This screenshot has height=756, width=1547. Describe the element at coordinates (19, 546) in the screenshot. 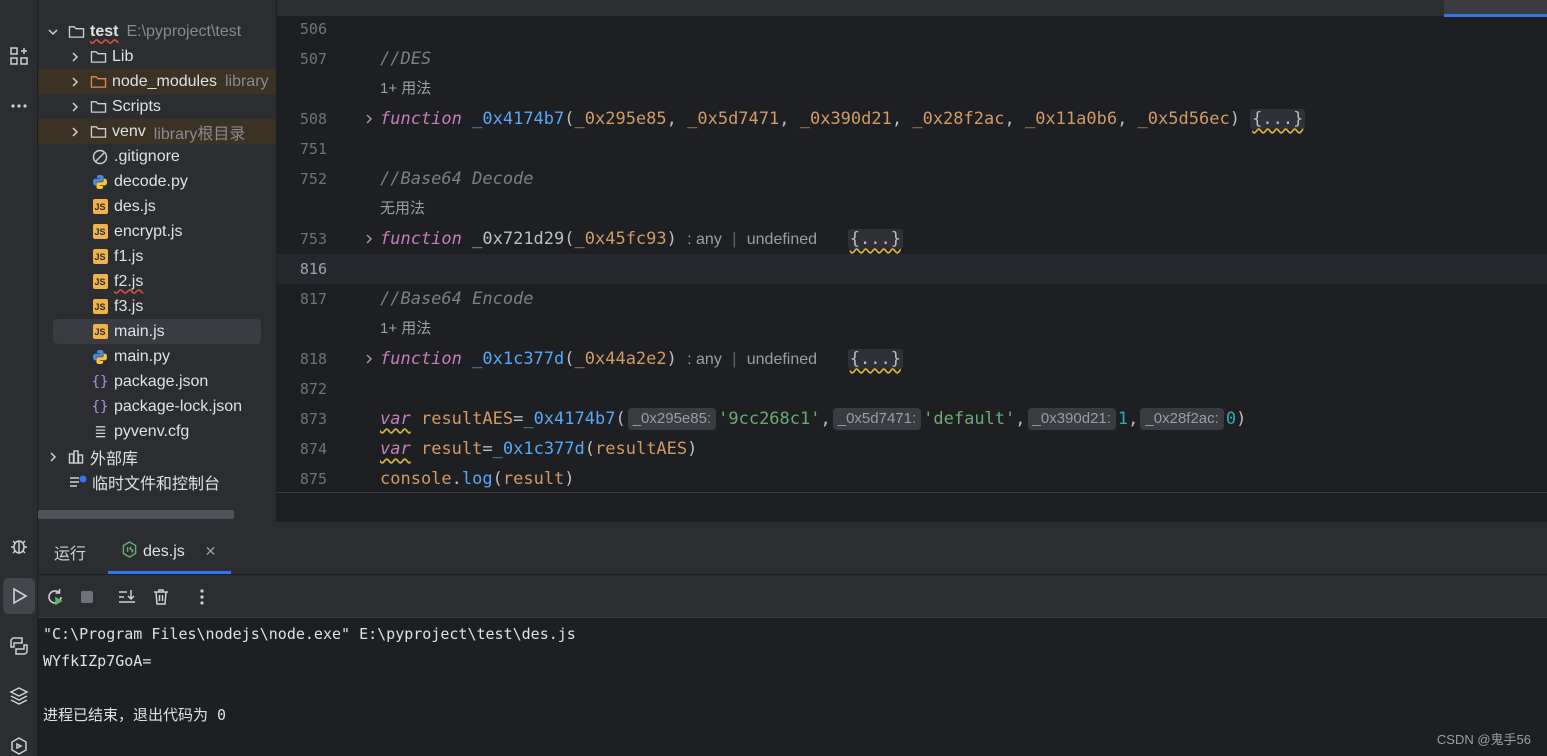

I see `debug-icon` at that location.